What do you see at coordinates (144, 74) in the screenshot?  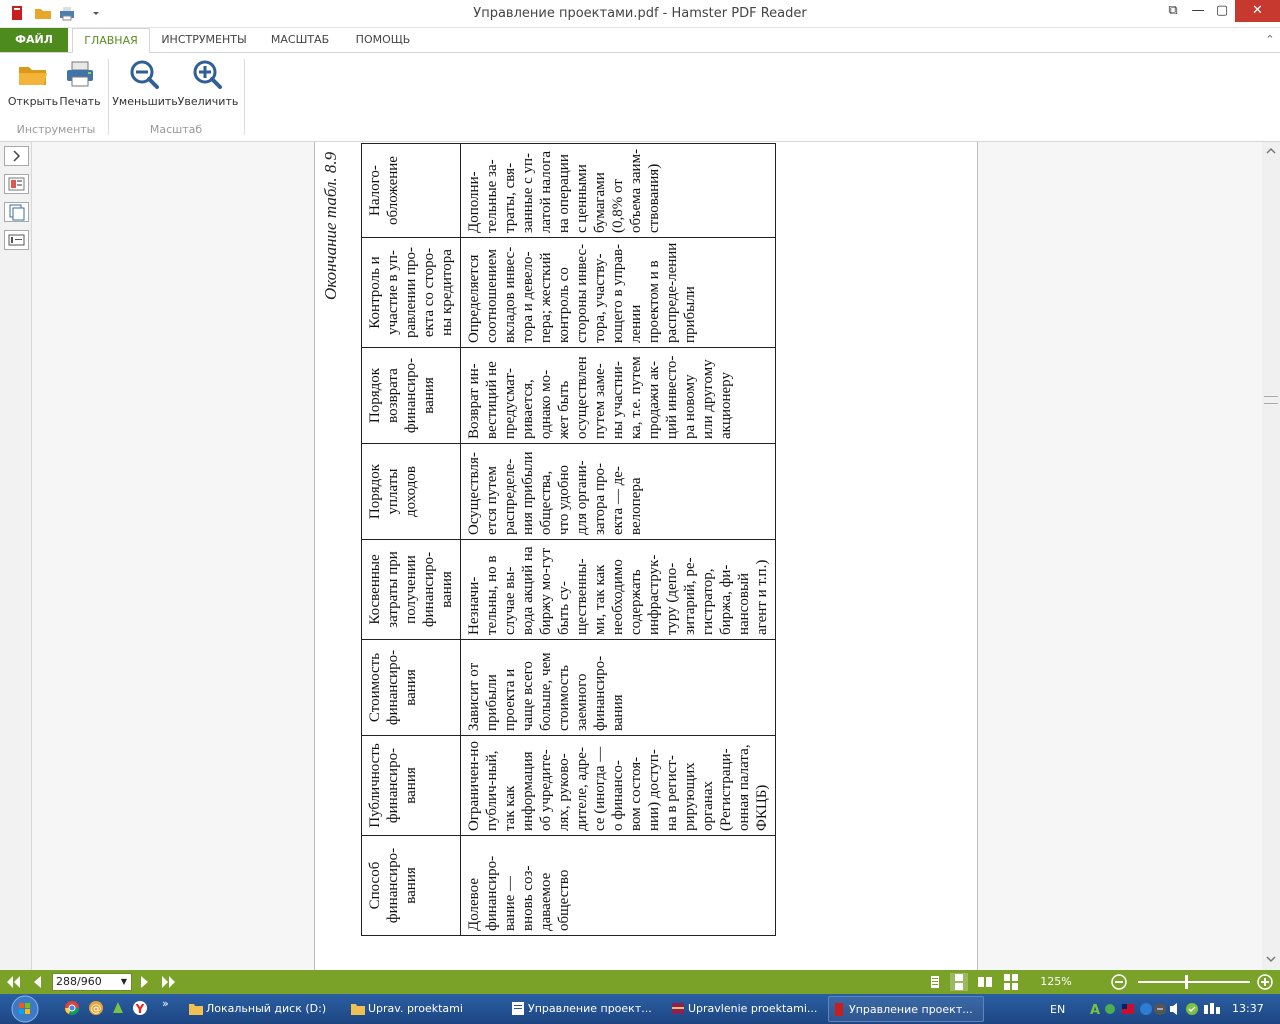 I see `zoom-out-icon` at bounding box center [144, 74].